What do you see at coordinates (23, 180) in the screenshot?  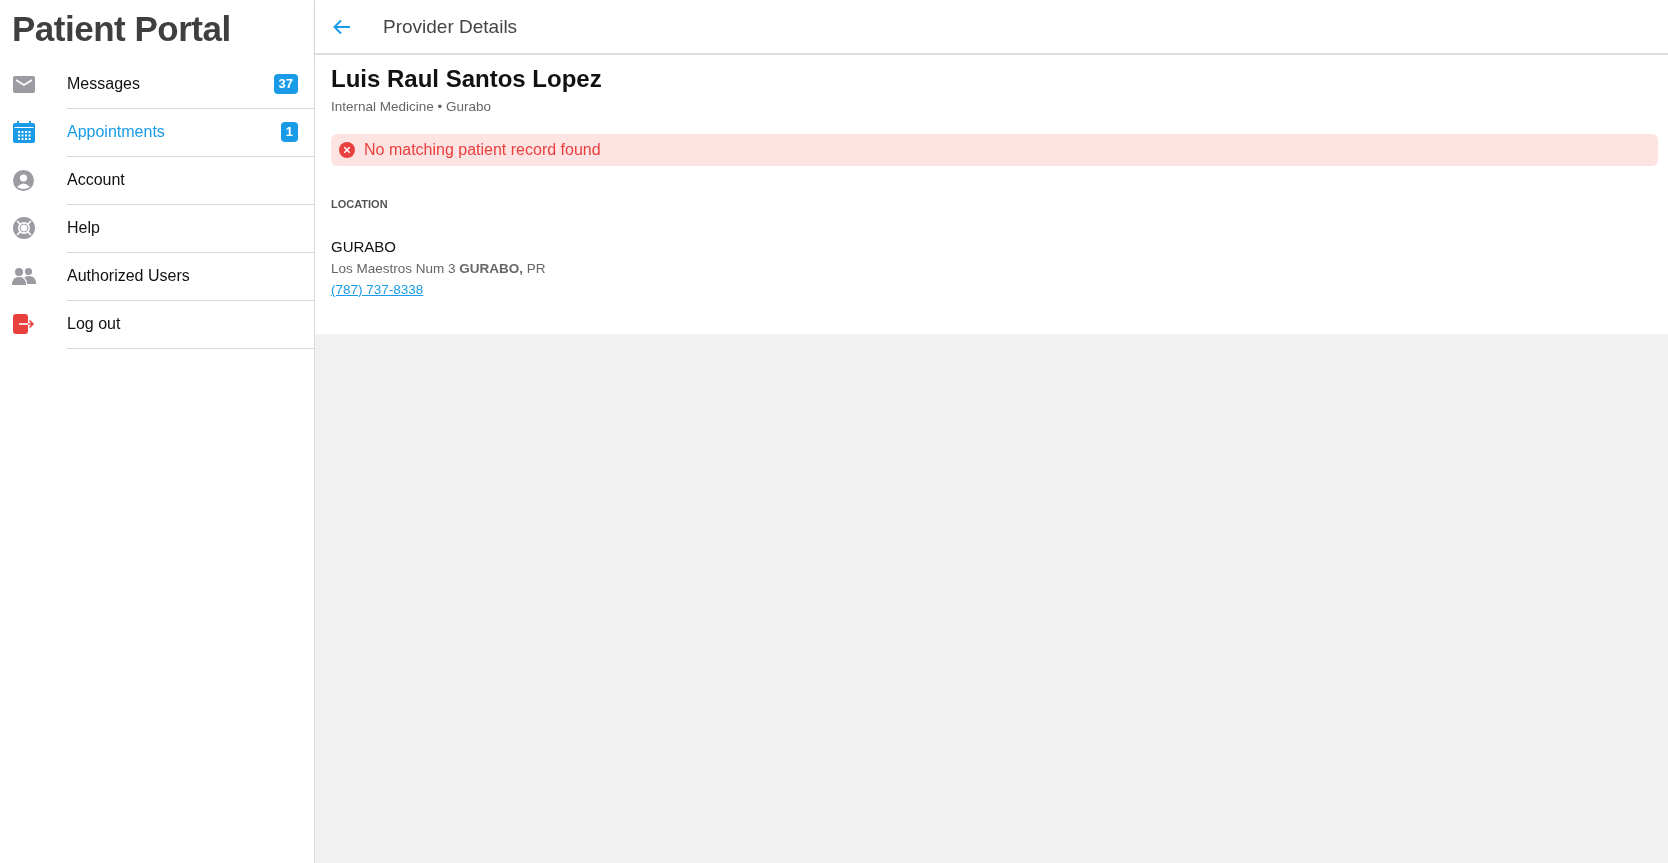 I see `user-icon` at bounding box center [23, 180].